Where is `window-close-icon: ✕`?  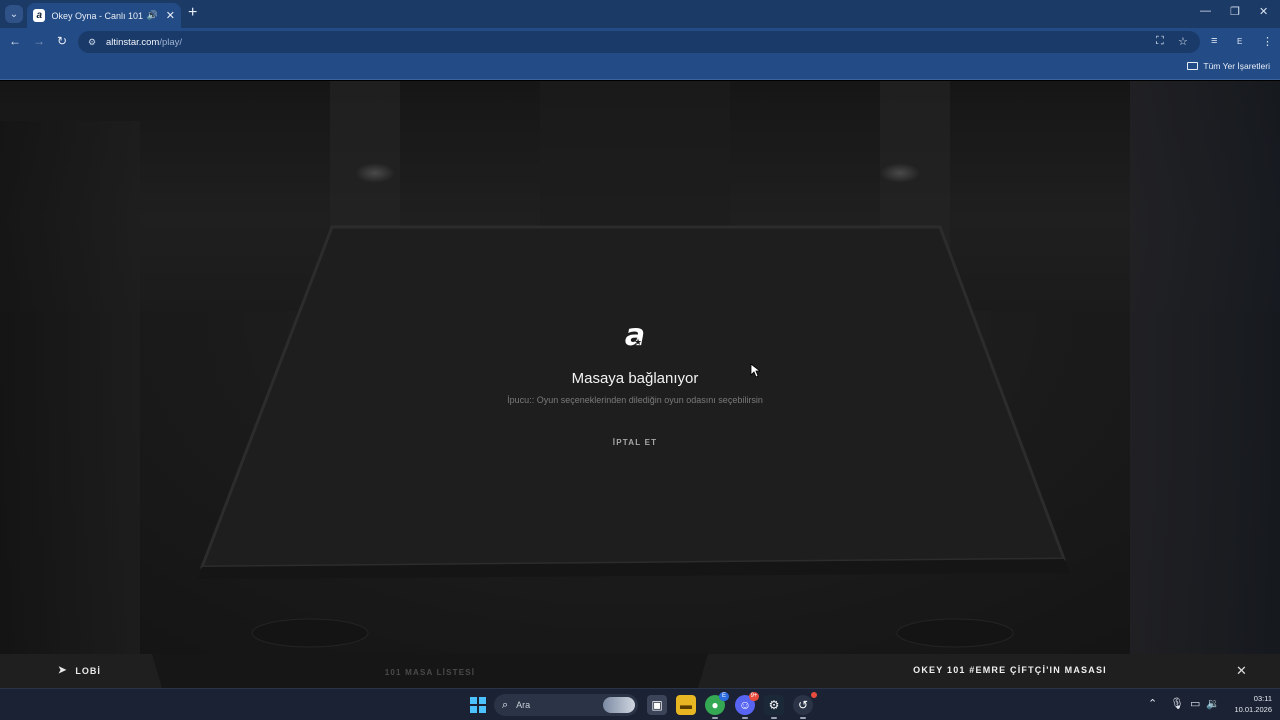
window-close-icon: ✕ is located at coordinates (1263, 11).